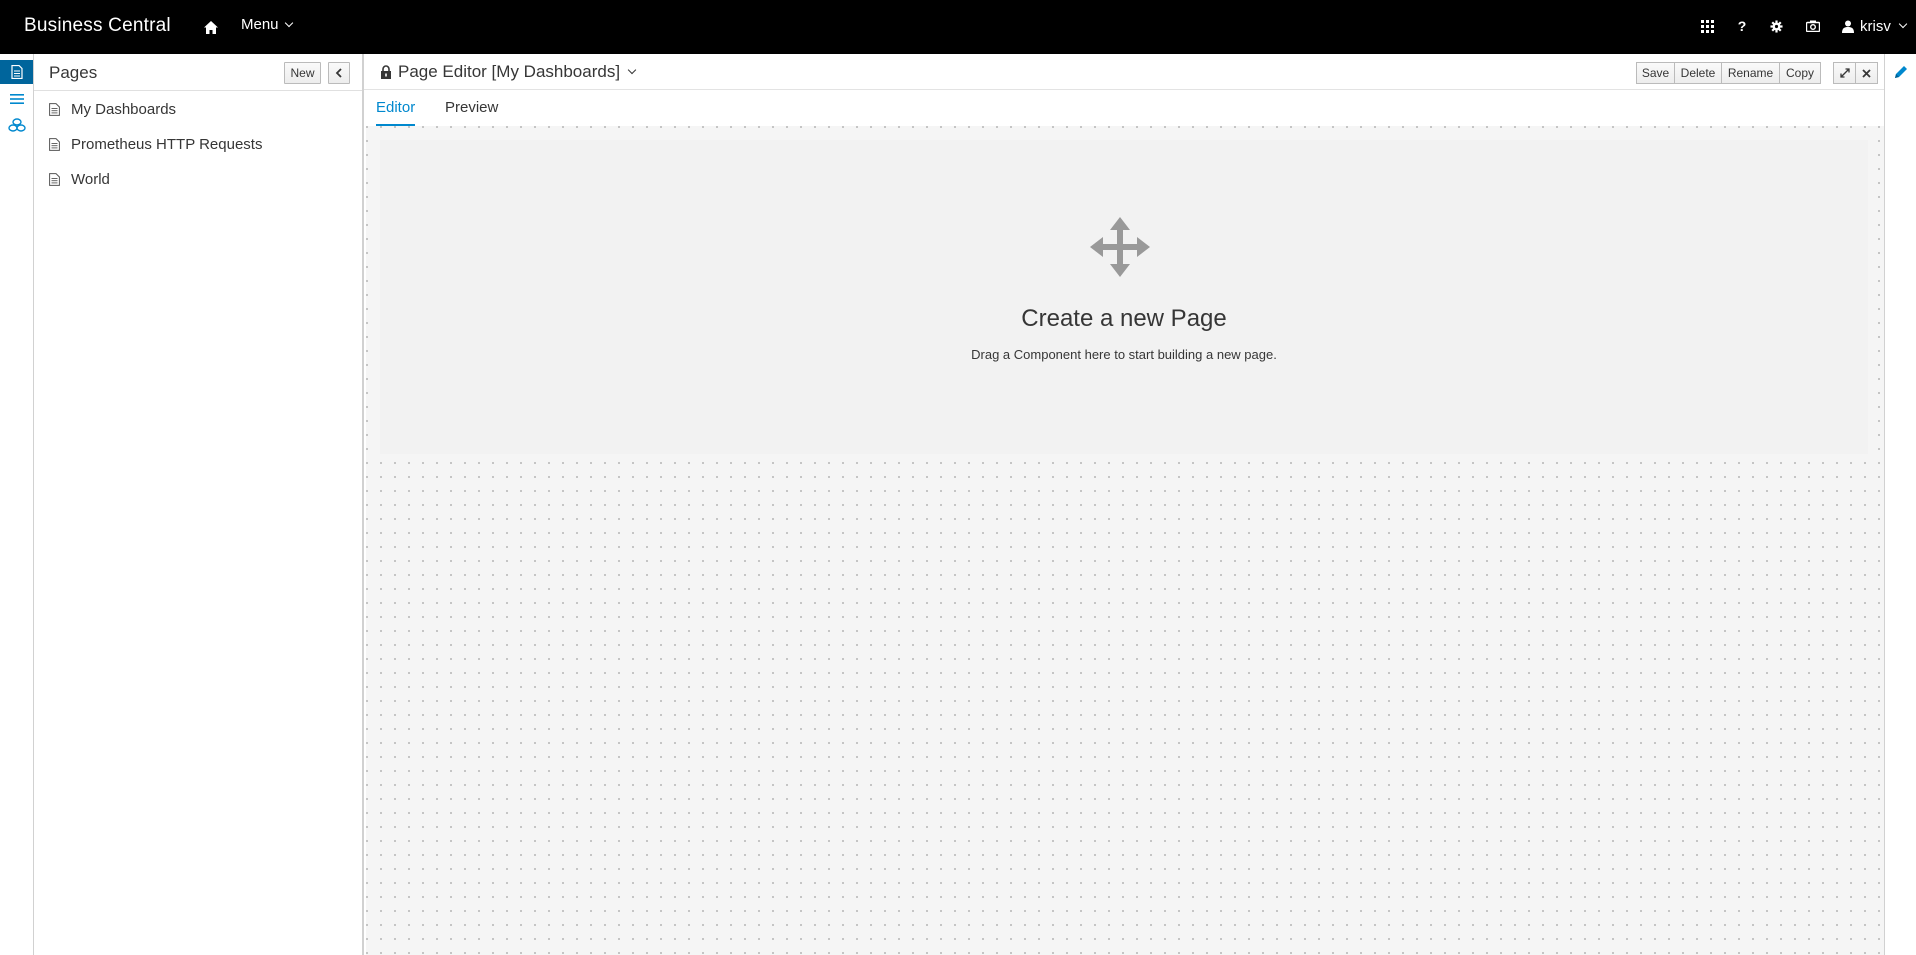 The image size is (1916, 955). Describe the element at coordinates (16, 99) in the screenshot. I see `navigation-list-icon` at that location.